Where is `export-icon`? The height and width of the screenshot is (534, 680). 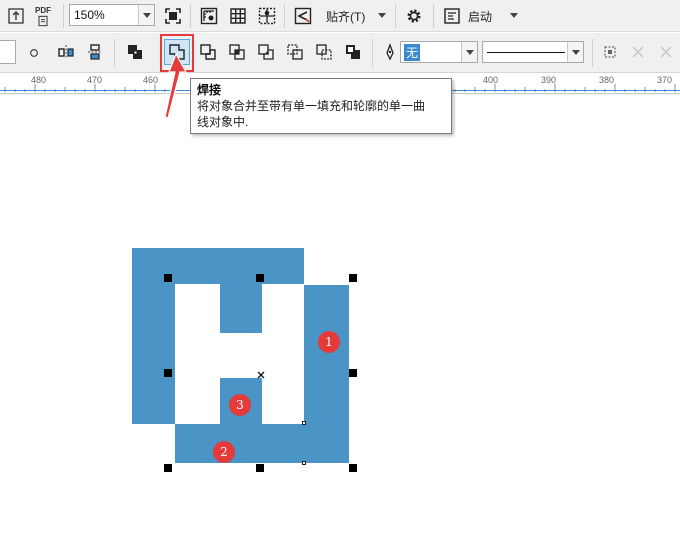 export-icon is located at coordinates (16, 16).